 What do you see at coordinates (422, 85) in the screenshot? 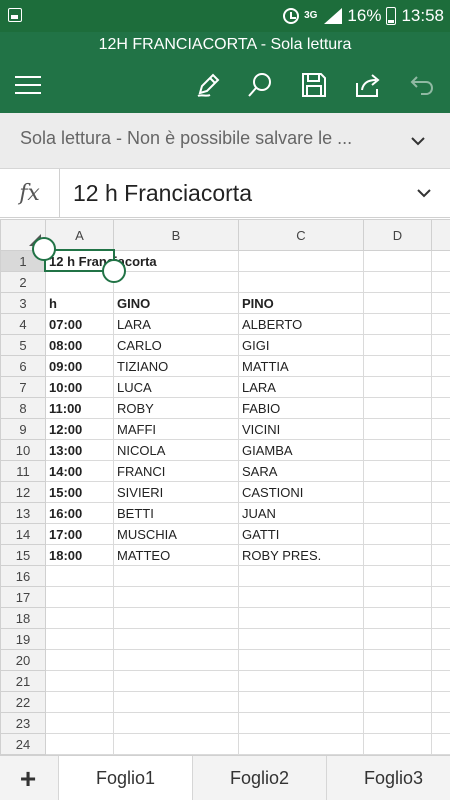
I see `undo-button` at bounding box center [422, 85].